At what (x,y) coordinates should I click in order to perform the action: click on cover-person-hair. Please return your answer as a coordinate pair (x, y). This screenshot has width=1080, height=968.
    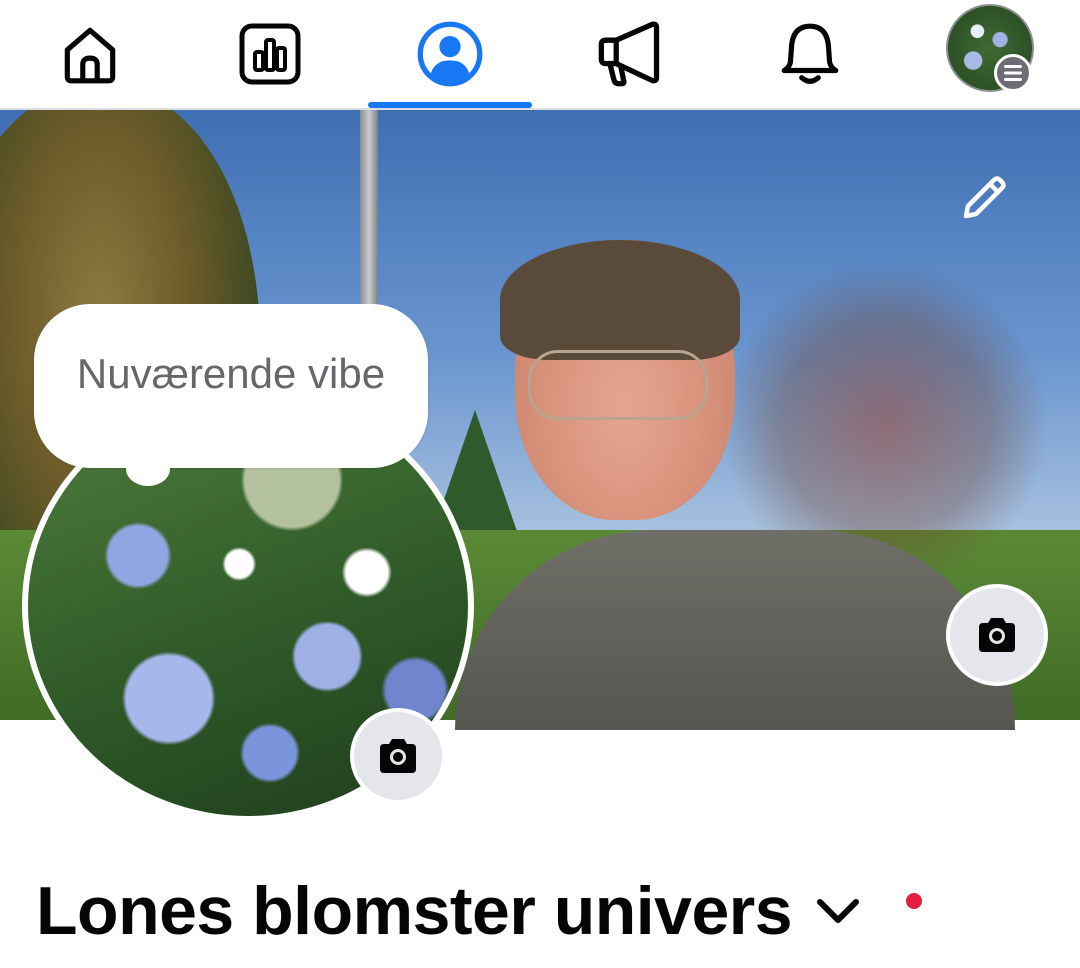
    Looking at the image, I should click on (620, 300).